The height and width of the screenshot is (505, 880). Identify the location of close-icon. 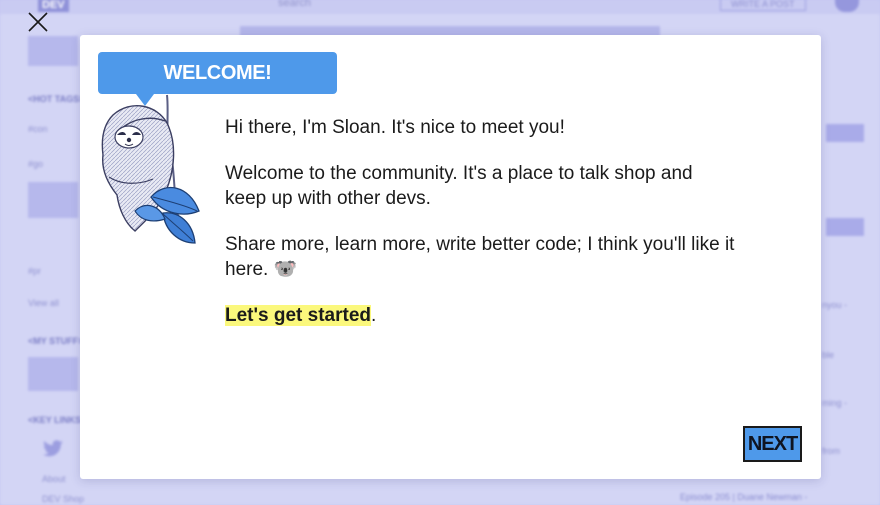
(38, 22).